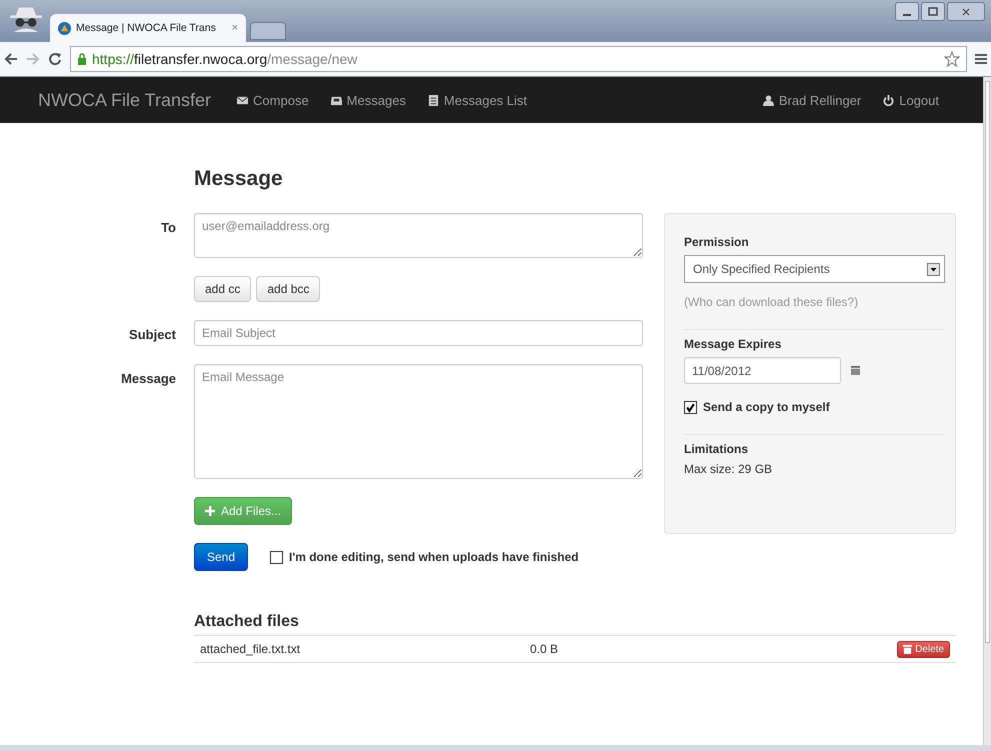 Image resolution: width=991 pixels, height=751 pixels. What do you see at coordinates (82, 59) in the screenshot?
I see `lock-icon` at bounding box center [82, 59].